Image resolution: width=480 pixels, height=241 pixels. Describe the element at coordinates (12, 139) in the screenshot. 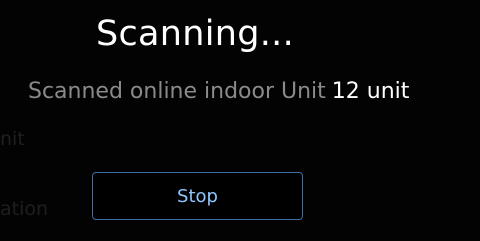

I see `background-text-fragment: nit` at that location.